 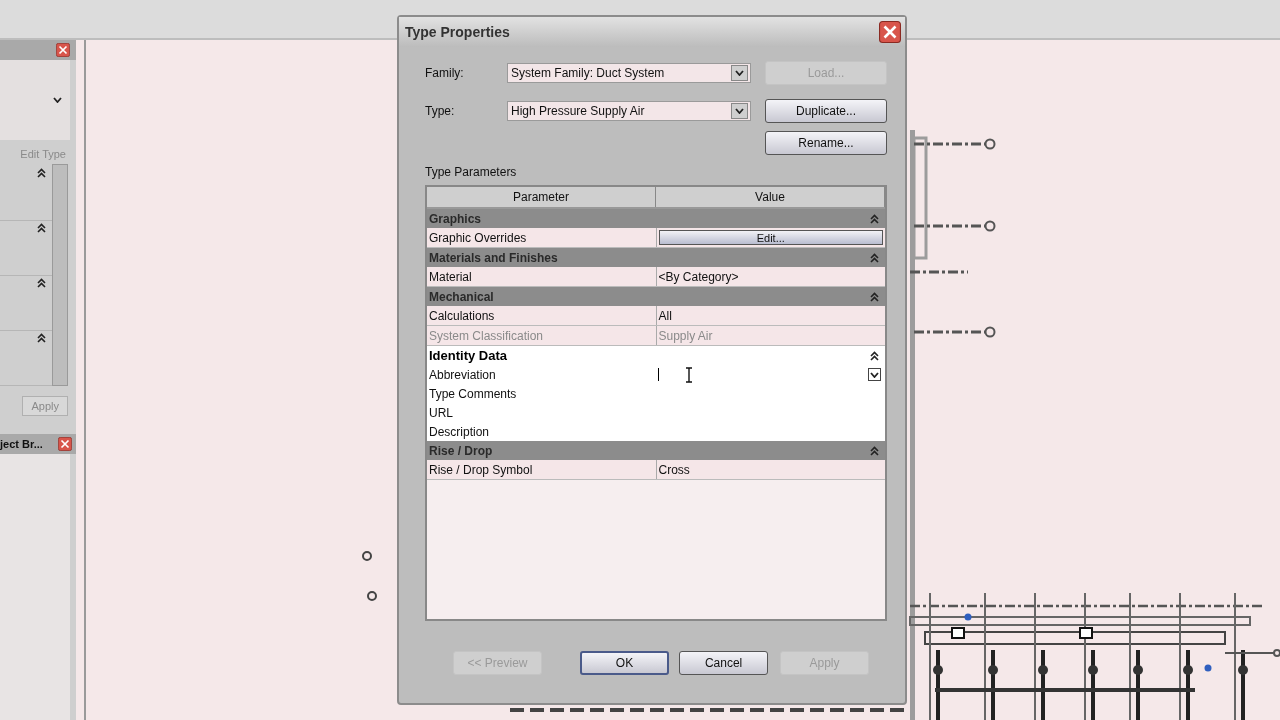 What do you see at coordinates (542, 276) in the screenshot?
I see `parameter-cell: Material` at bounding box center [542, 276].